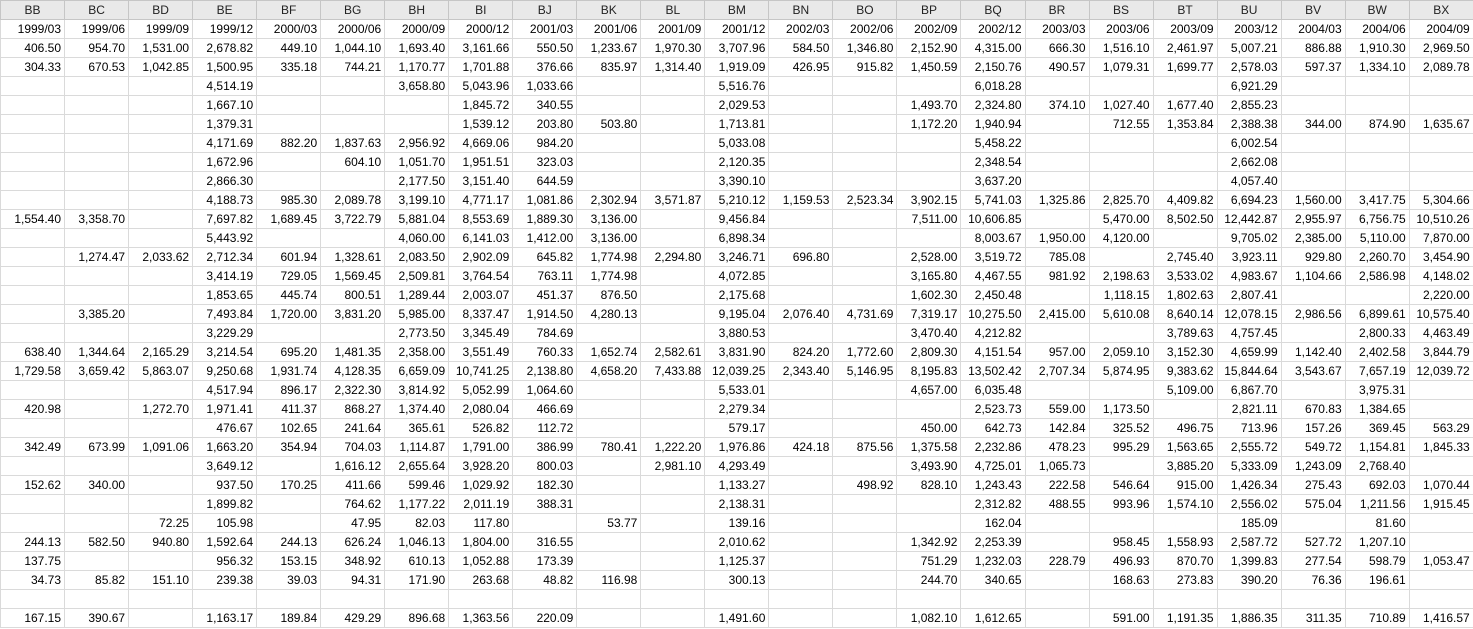  I want to click on cell-bv-3: 597.37, so click(1313, 67).